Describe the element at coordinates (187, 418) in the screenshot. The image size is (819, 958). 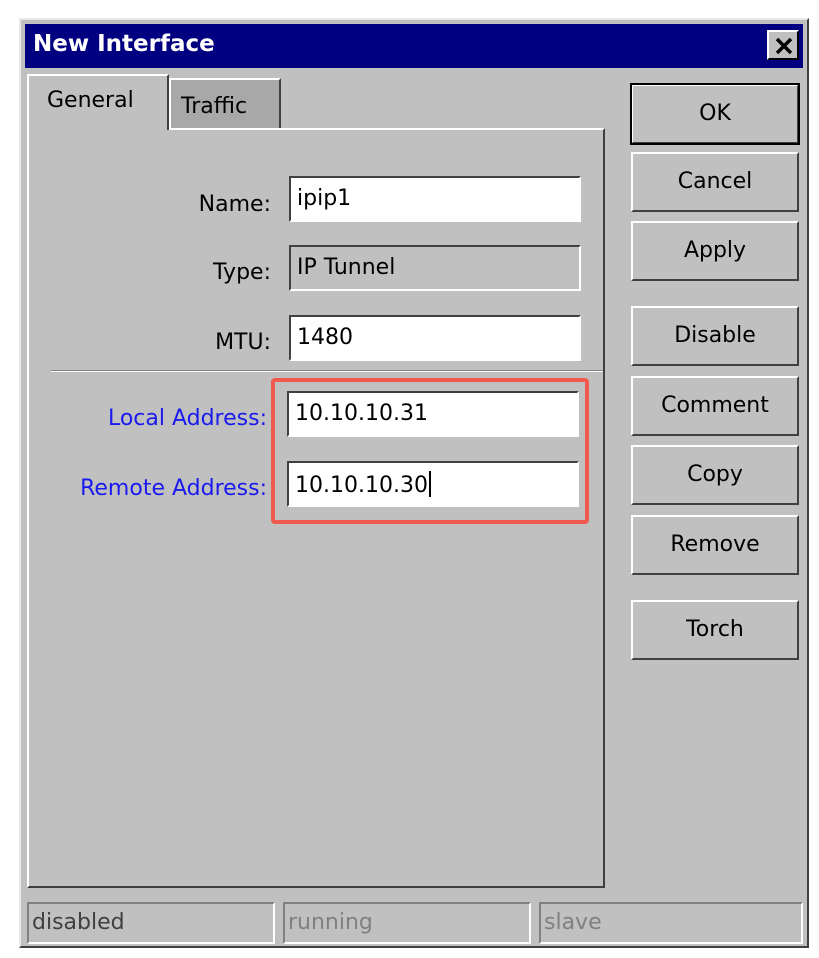
I see `local-address-label: Local Address:` at that location.